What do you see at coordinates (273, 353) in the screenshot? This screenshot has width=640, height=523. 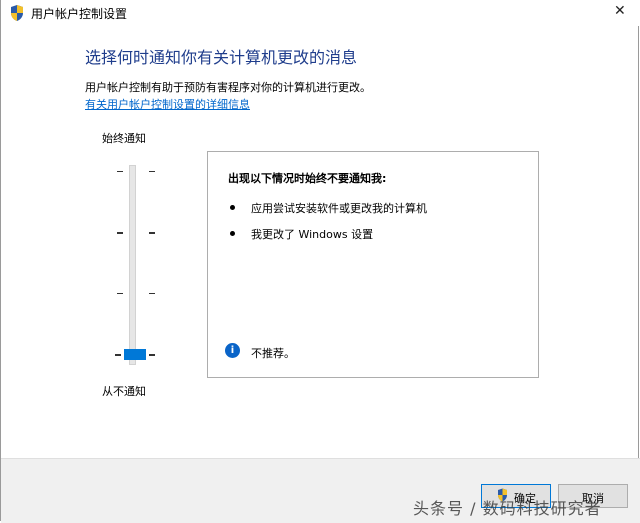 I see `info-note: 不推荐。` at bounding box center [273, 353].